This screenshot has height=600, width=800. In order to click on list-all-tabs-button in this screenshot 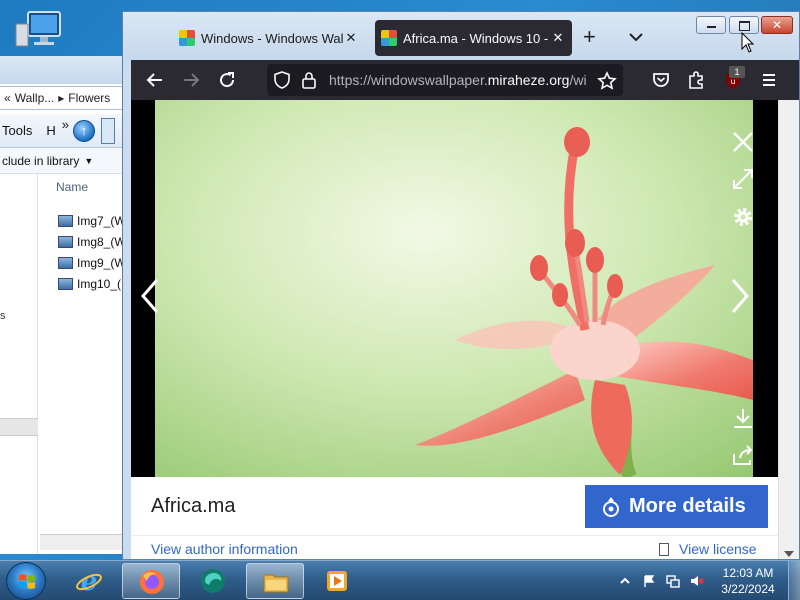, I will do `click(636, 37)`.